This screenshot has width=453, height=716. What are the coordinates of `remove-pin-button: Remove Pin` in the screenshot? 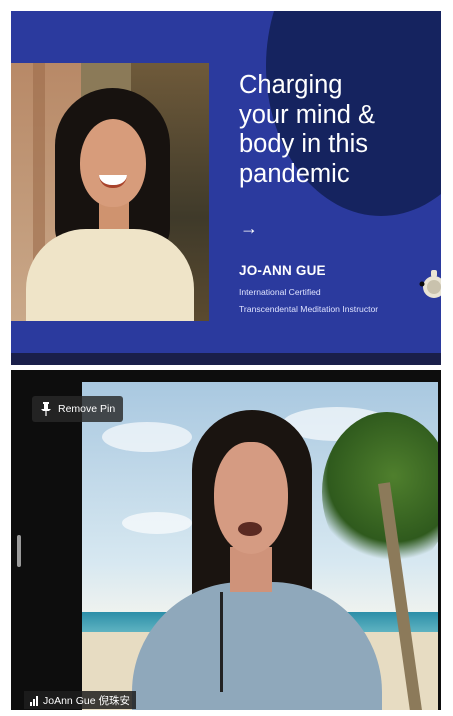 It's located at (78, 409).